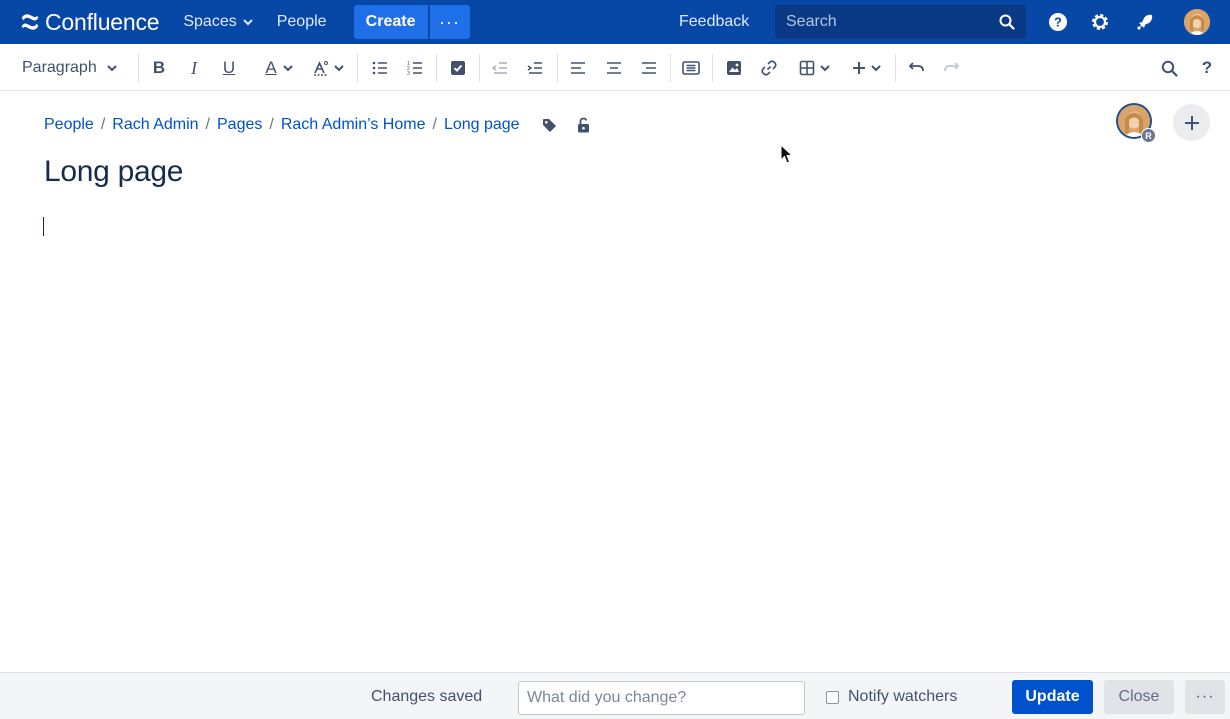  Describe the element at coordinates (72, 68) in the screenshot. I see `paragraph-style-dropdown: Paragraph` at that location.